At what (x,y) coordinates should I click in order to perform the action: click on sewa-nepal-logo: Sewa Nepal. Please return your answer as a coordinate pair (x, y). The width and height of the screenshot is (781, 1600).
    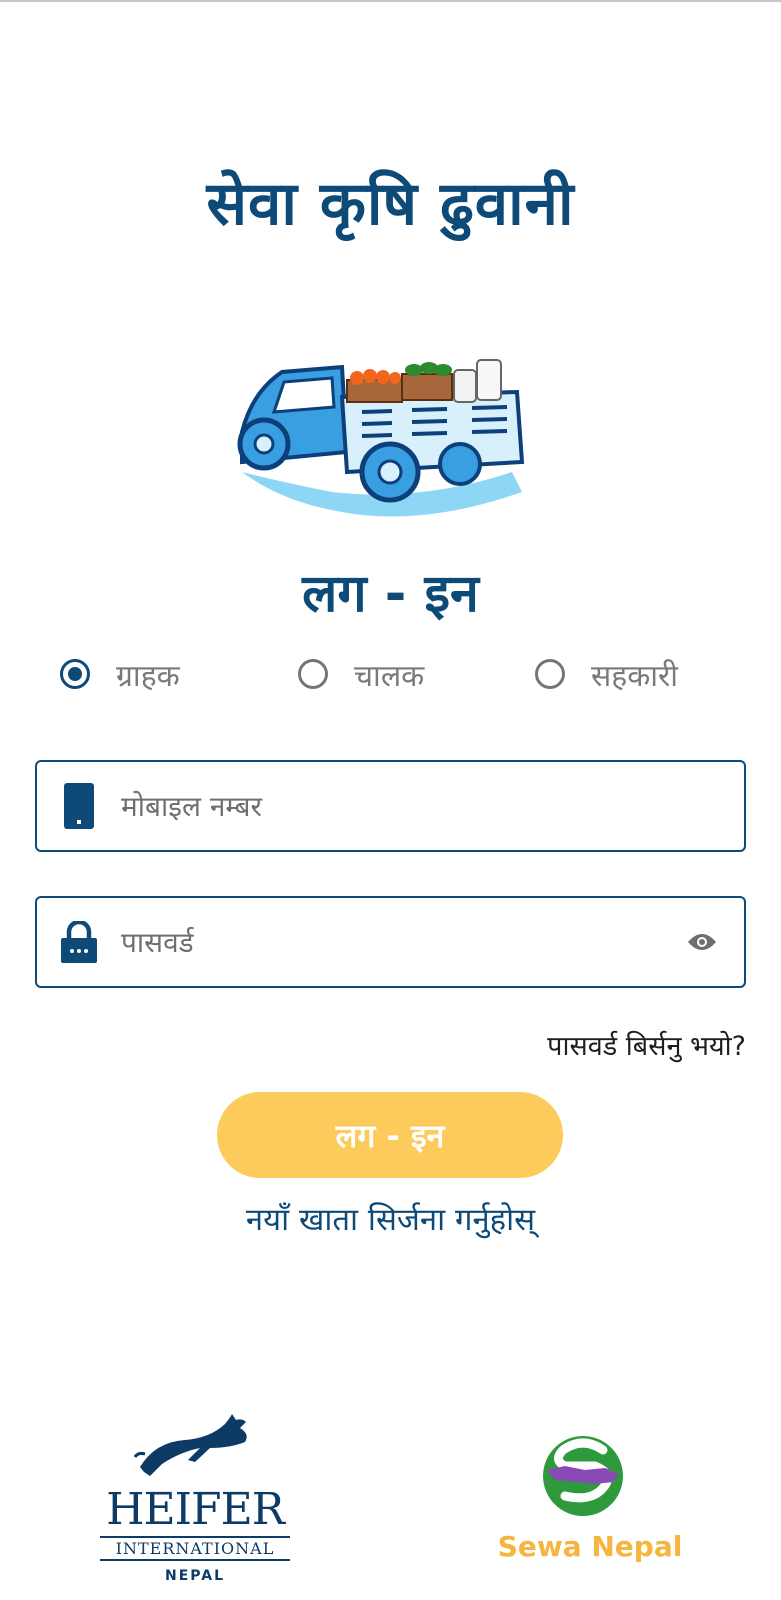
    Looking at the image, I should click on (590, 1505).